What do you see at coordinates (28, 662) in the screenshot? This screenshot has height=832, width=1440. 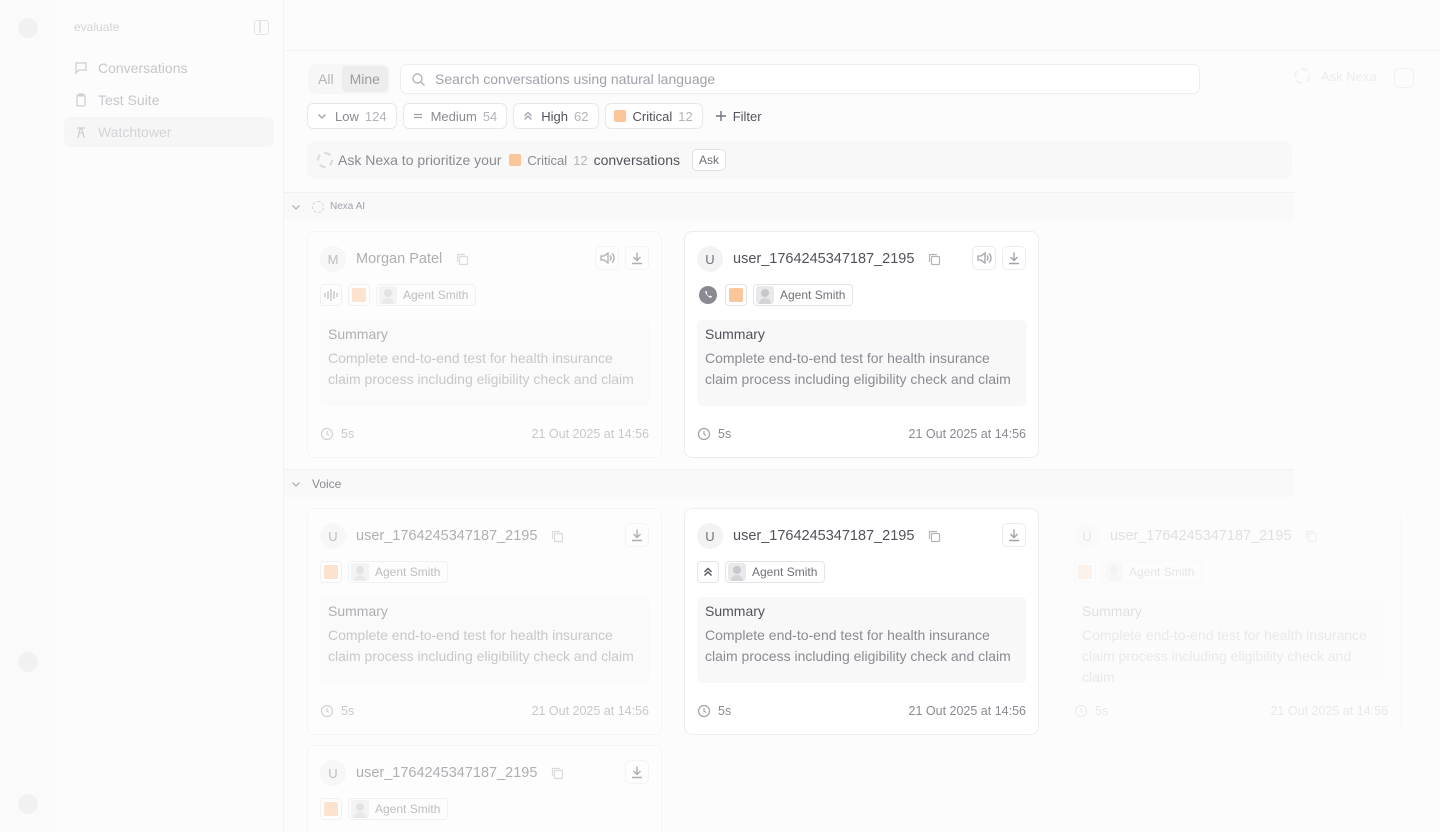 I see `help-icon` at bounding box center [28, 662].